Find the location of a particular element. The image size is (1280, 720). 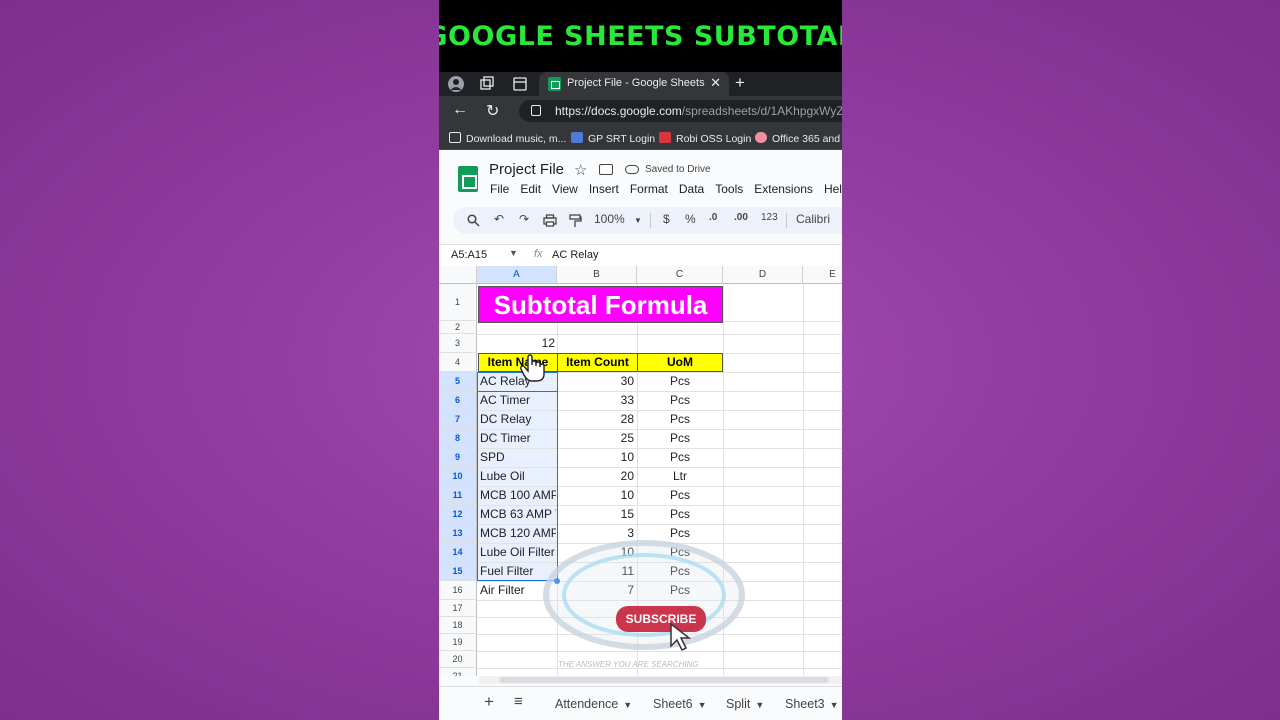

column-header-e: E is located at coordinates (822, 275).